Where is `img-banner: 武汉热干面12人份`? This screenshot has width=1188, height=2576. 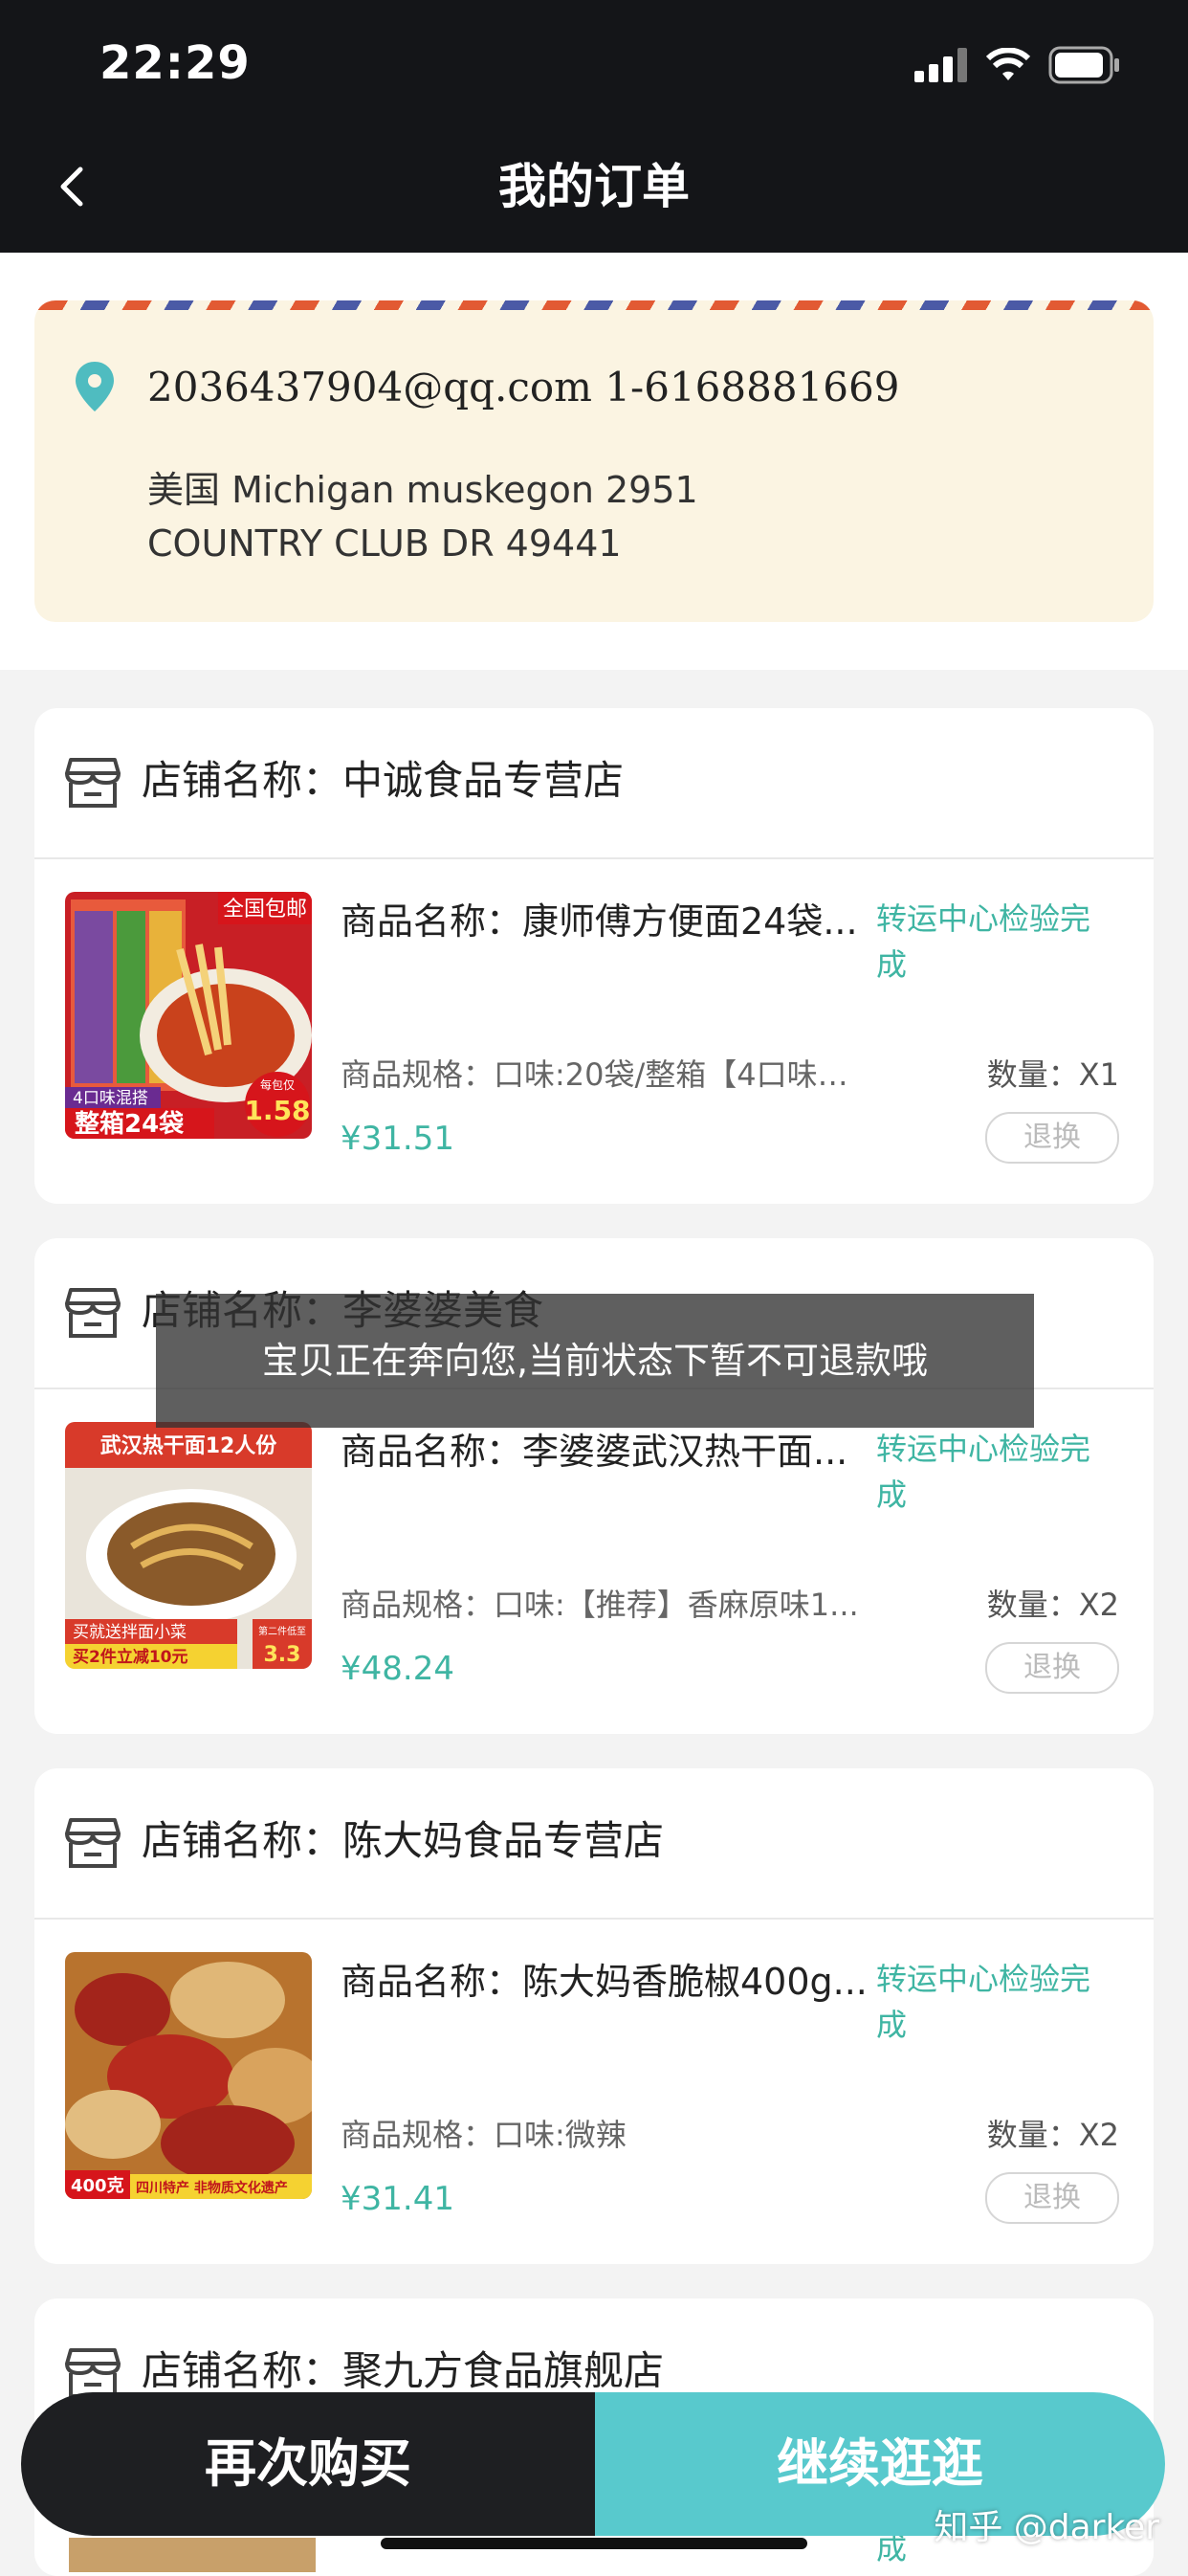
img-banner: 武汉热干面12人份 is located at coordinates (189, 1445).